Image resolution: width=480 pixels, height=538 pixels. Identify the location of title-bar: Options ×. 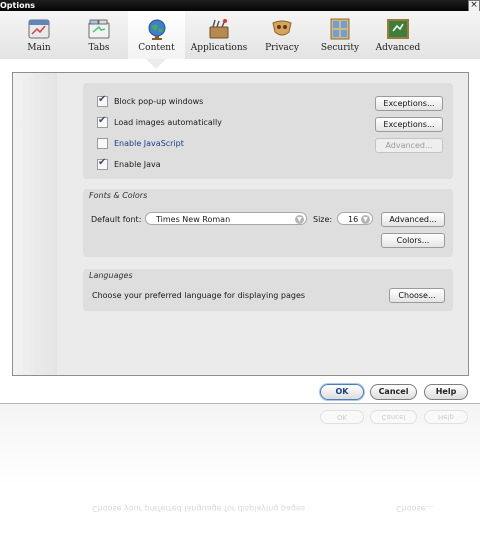
(240, 6).